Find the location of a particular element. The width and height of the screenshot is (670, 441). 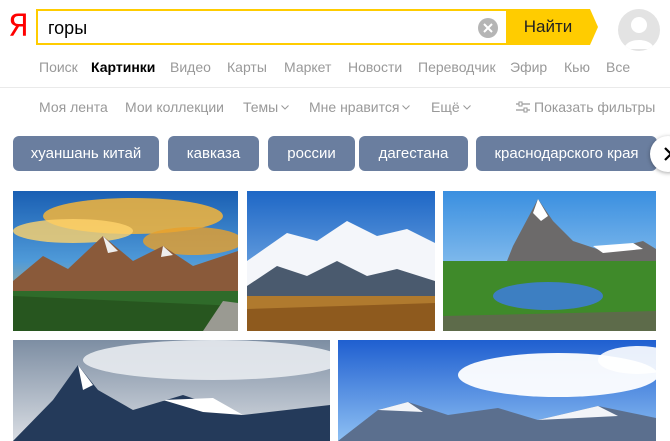

related-query-chip: россии is located at coordinates (311, 153).